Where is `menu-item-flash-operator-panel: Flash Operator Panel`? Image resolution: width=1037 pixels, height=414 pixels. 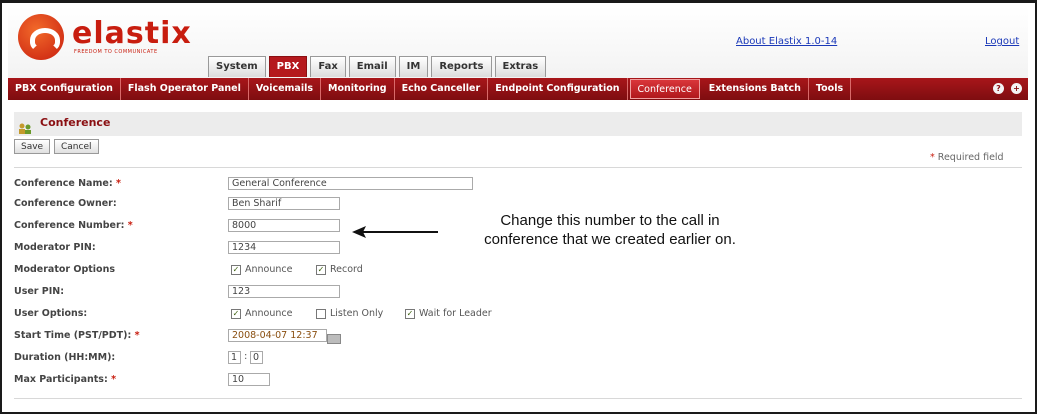
menu-item-flash-operator-panel: Flash Operator Panel is located at coordinates (185, 89).